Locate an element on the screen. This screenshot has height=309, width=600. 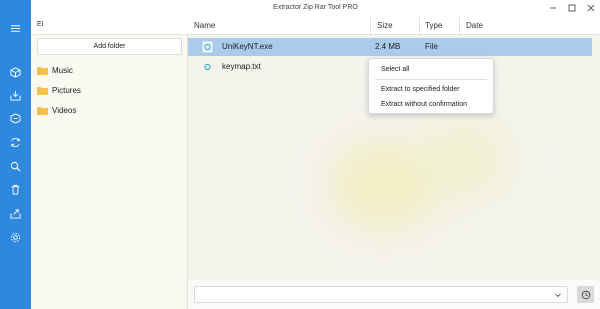
folder-item-label: Music is located at coordinates (62, 70).